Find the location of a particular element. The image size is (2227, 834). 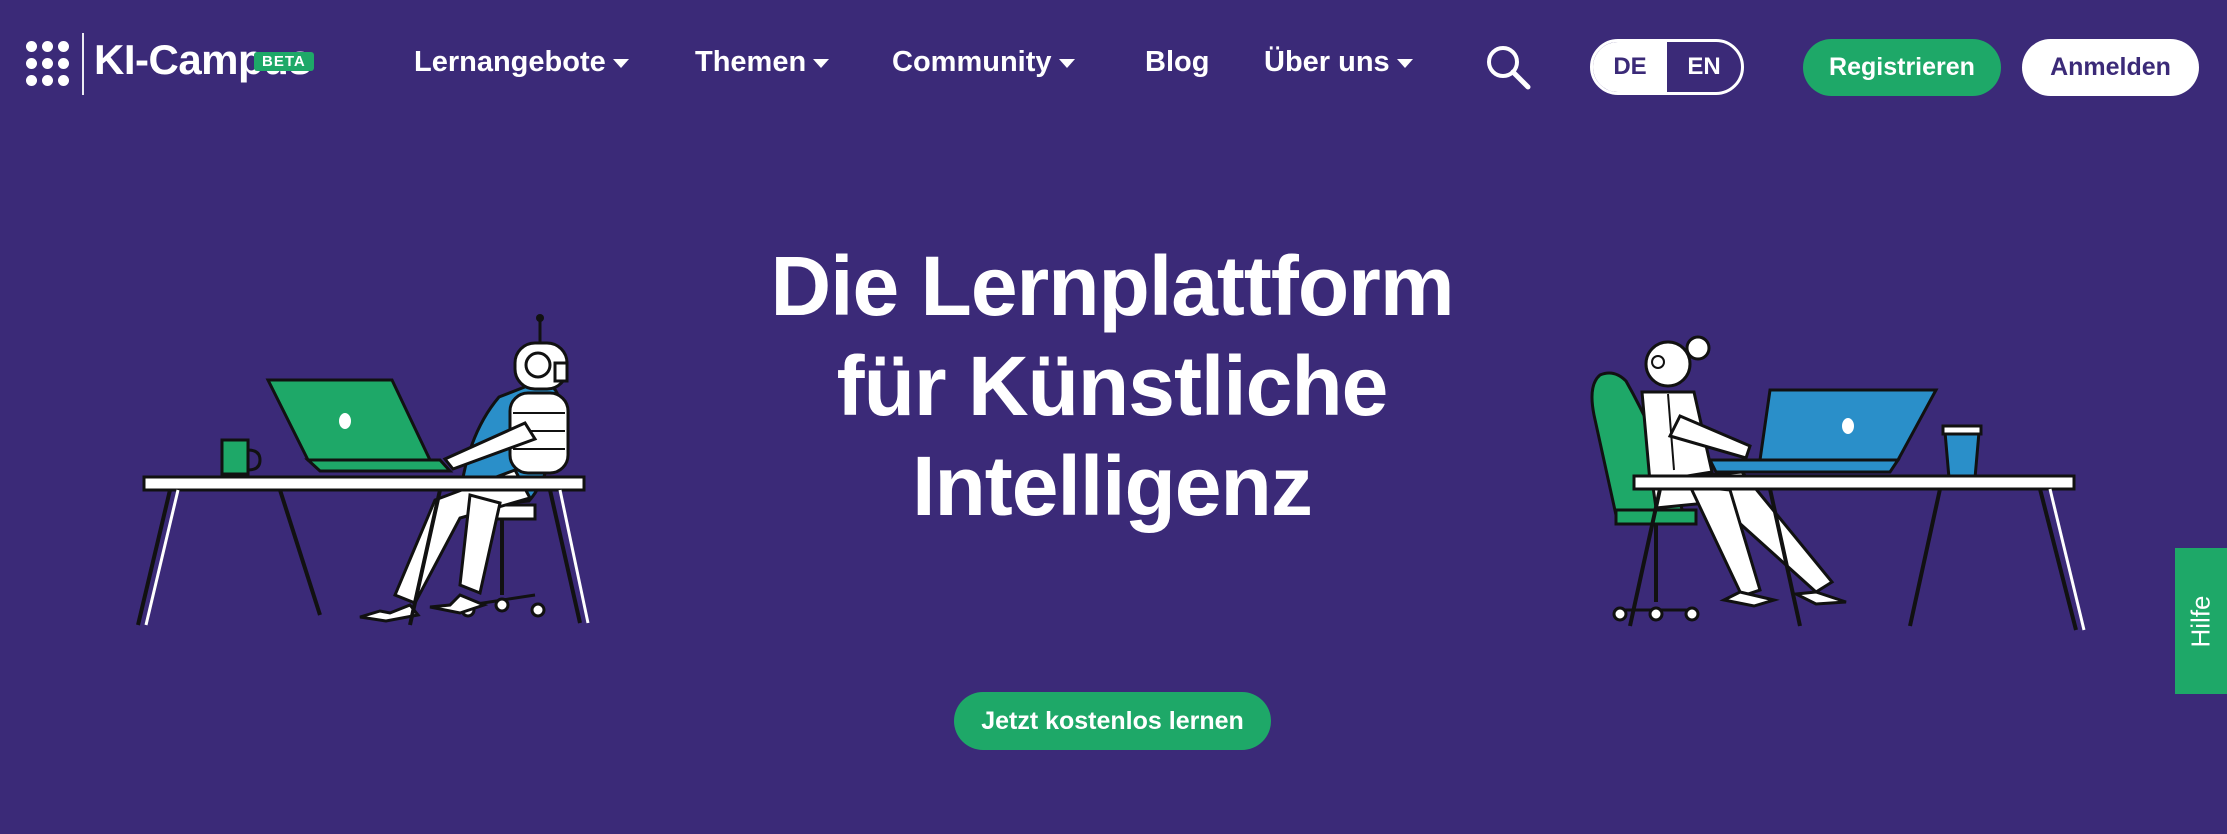

hero-headline-line-2: für Künstliche is located at coordinates (1112, 386).